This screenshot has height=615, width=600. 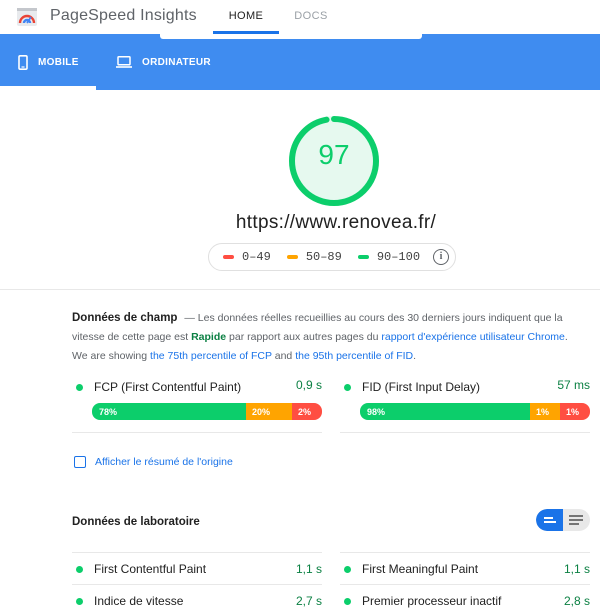 What do you see at coordinates (123, 16) in the screenshot?
I see `app-title: PageSpeed Insights` at bounding box center [123, 16].